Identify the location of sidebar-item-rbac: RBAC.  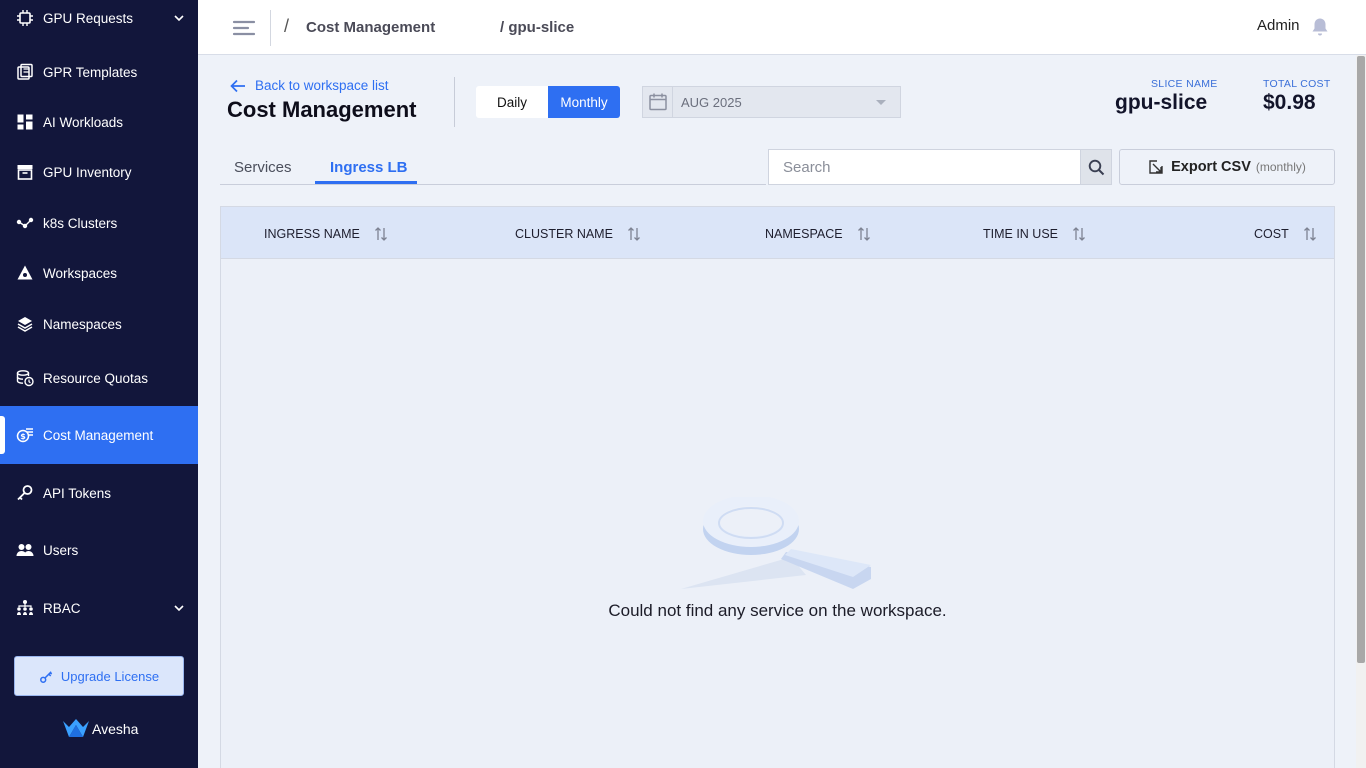
(99, 608).